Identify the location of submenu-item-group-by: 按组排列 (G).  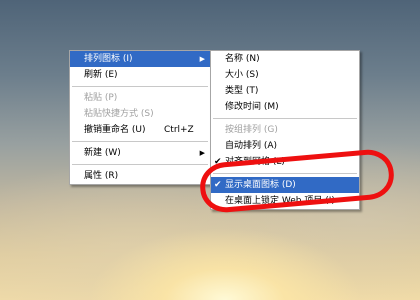
(285, 130).